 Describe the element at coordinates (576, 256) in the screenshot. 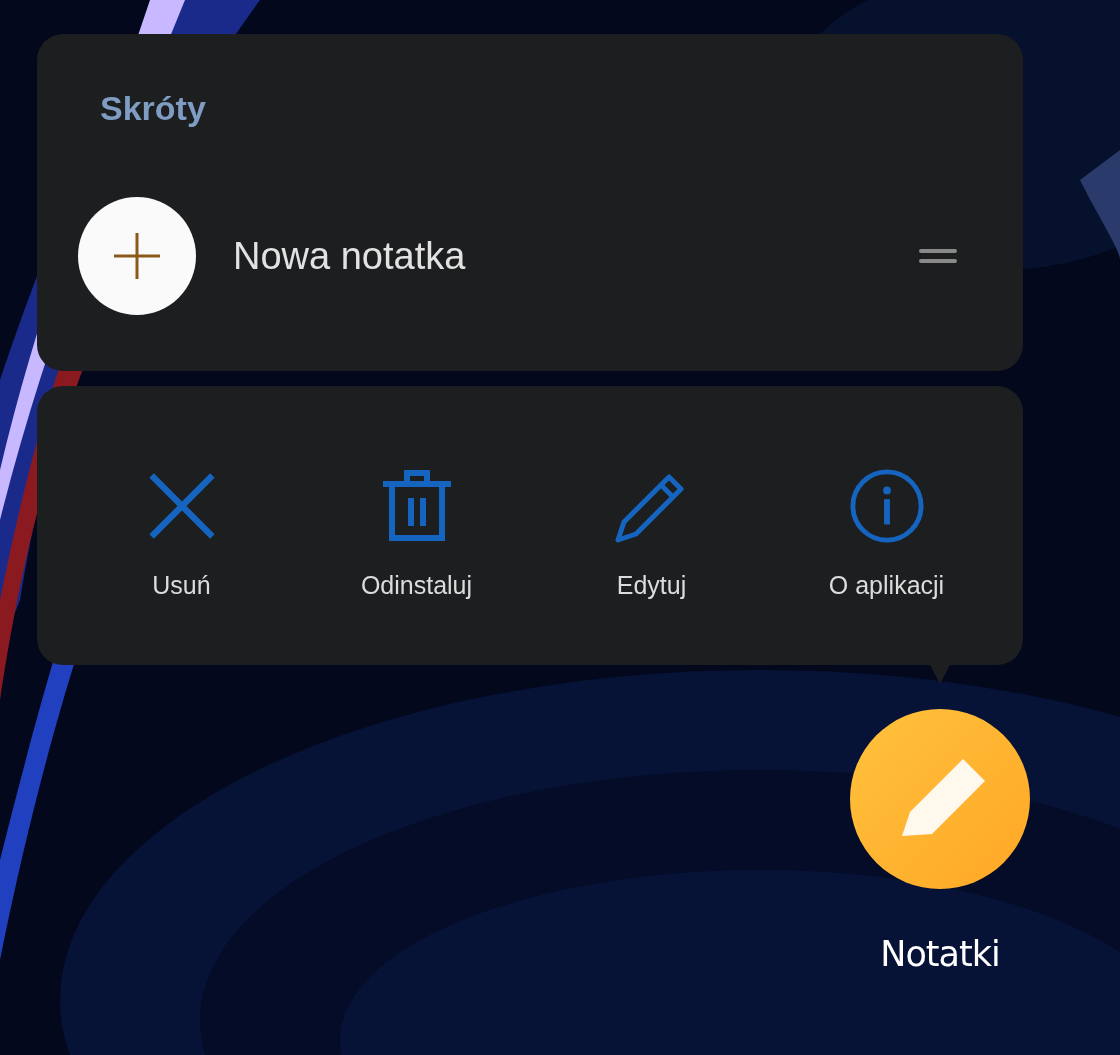

I see `shortcut-label: Nowa notatka` at that location.